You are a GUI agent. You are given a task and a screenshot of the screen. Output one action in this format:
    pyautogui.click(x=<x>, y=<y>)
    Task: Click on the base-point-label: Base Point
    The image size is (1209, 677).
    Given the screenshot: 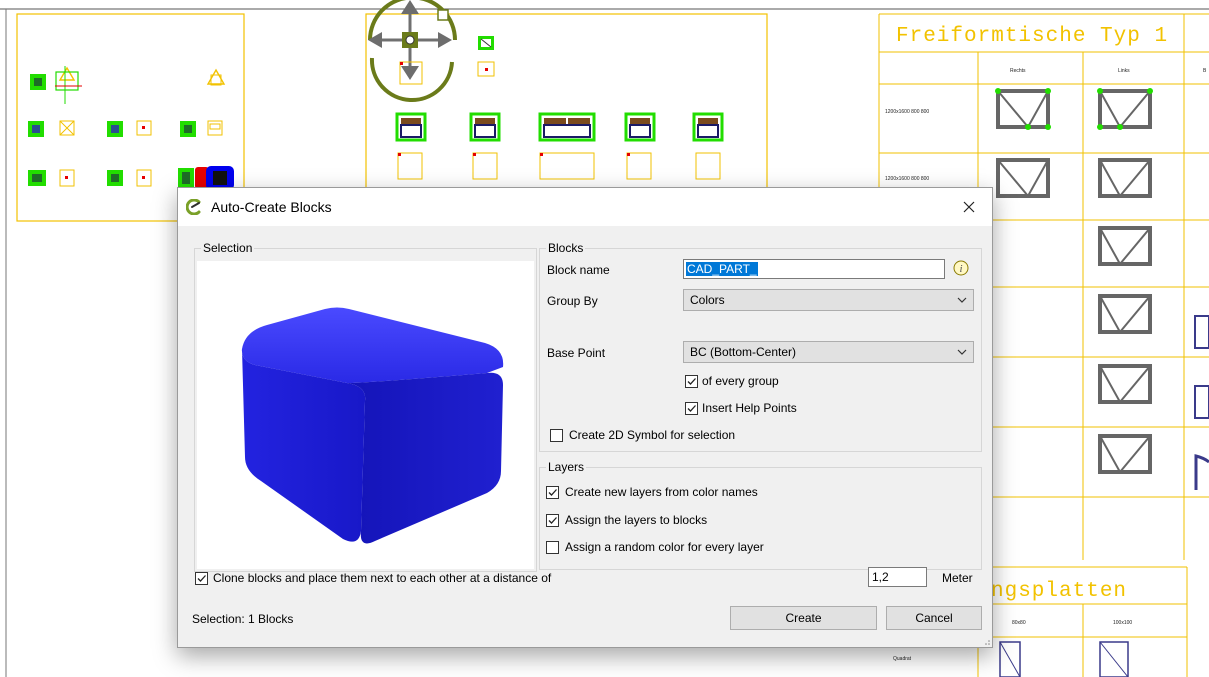 What is the action you would take?
    pyautogui.click(x=576, y=353)
    